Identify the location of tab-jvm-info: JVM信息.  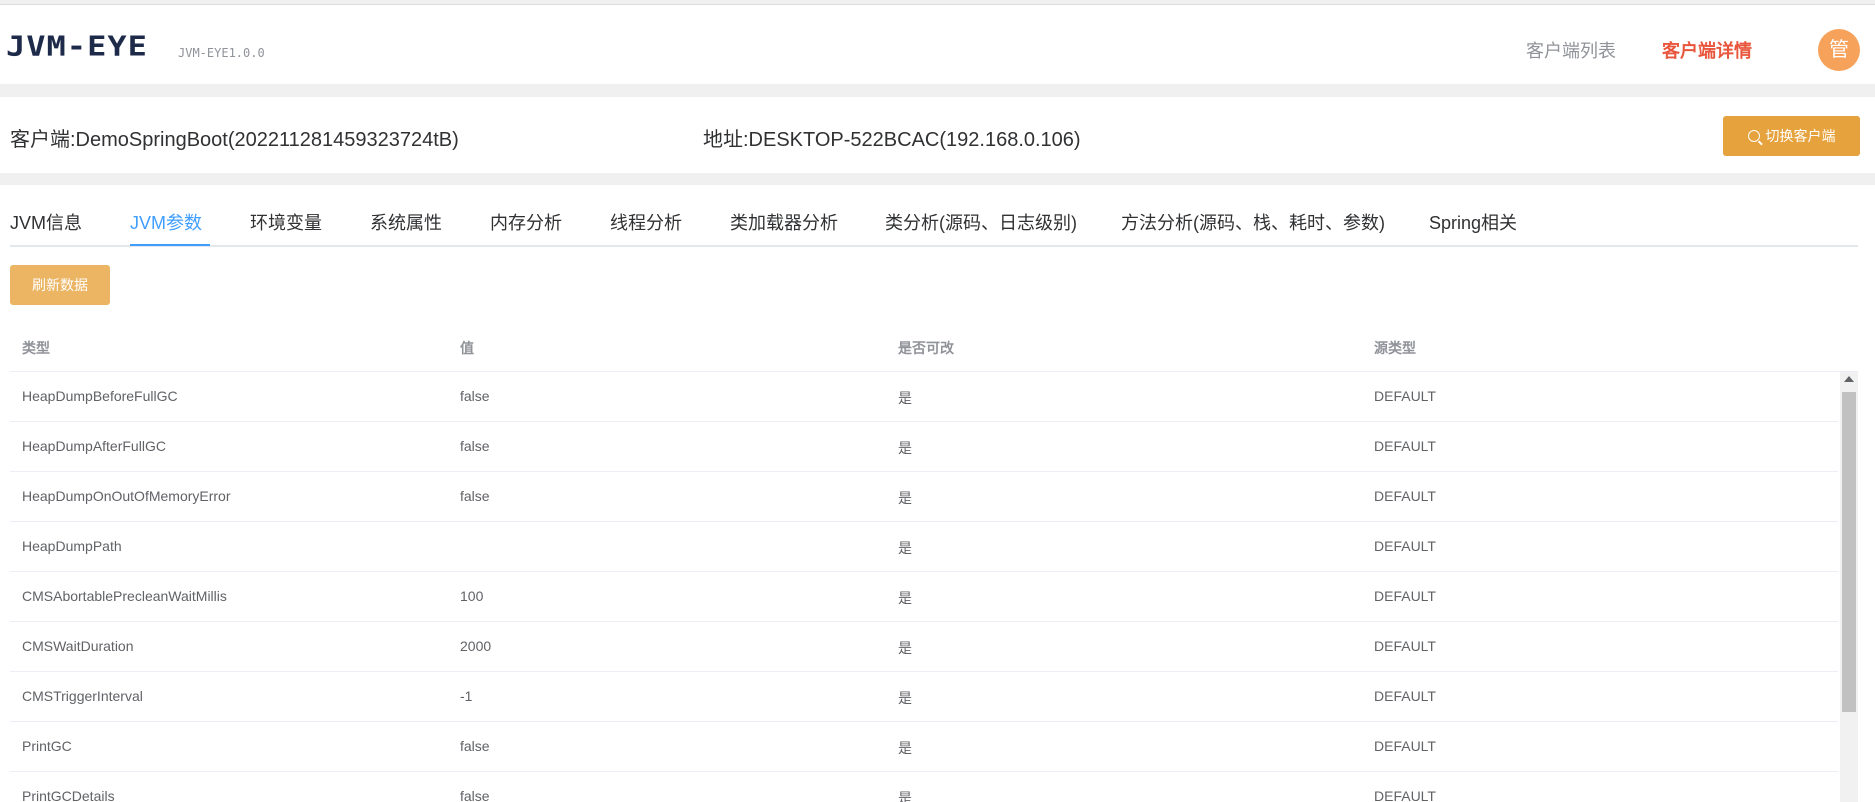
(46, 222).